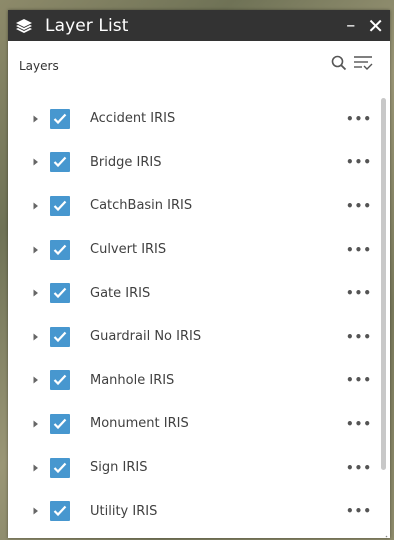 The height and width of the screenshot is (540, 394). I want to click on layer-name: Accident IRIS, so click(133, 119).